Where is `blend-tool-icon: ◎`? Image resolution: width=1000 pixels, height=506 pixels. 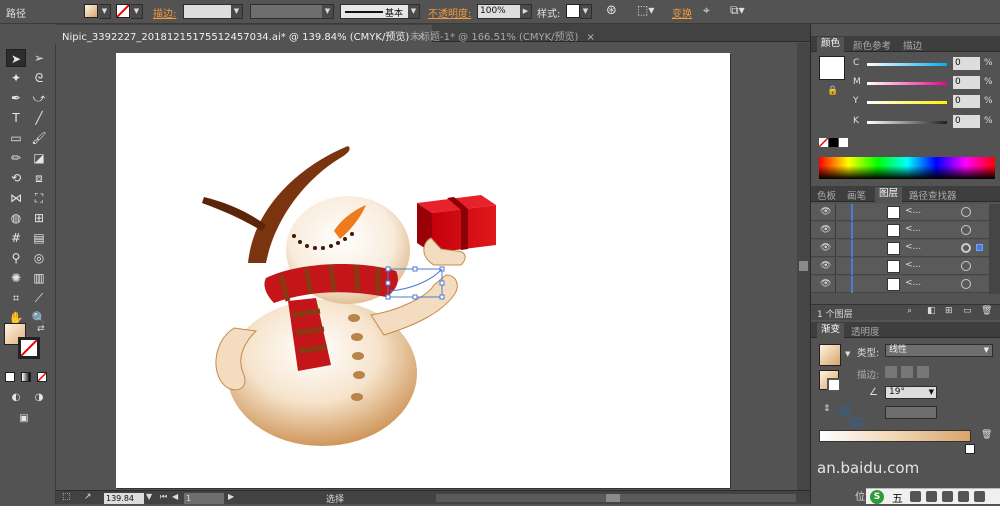
blend-tool-icon: ◎ is located at coordinates (39, 258).